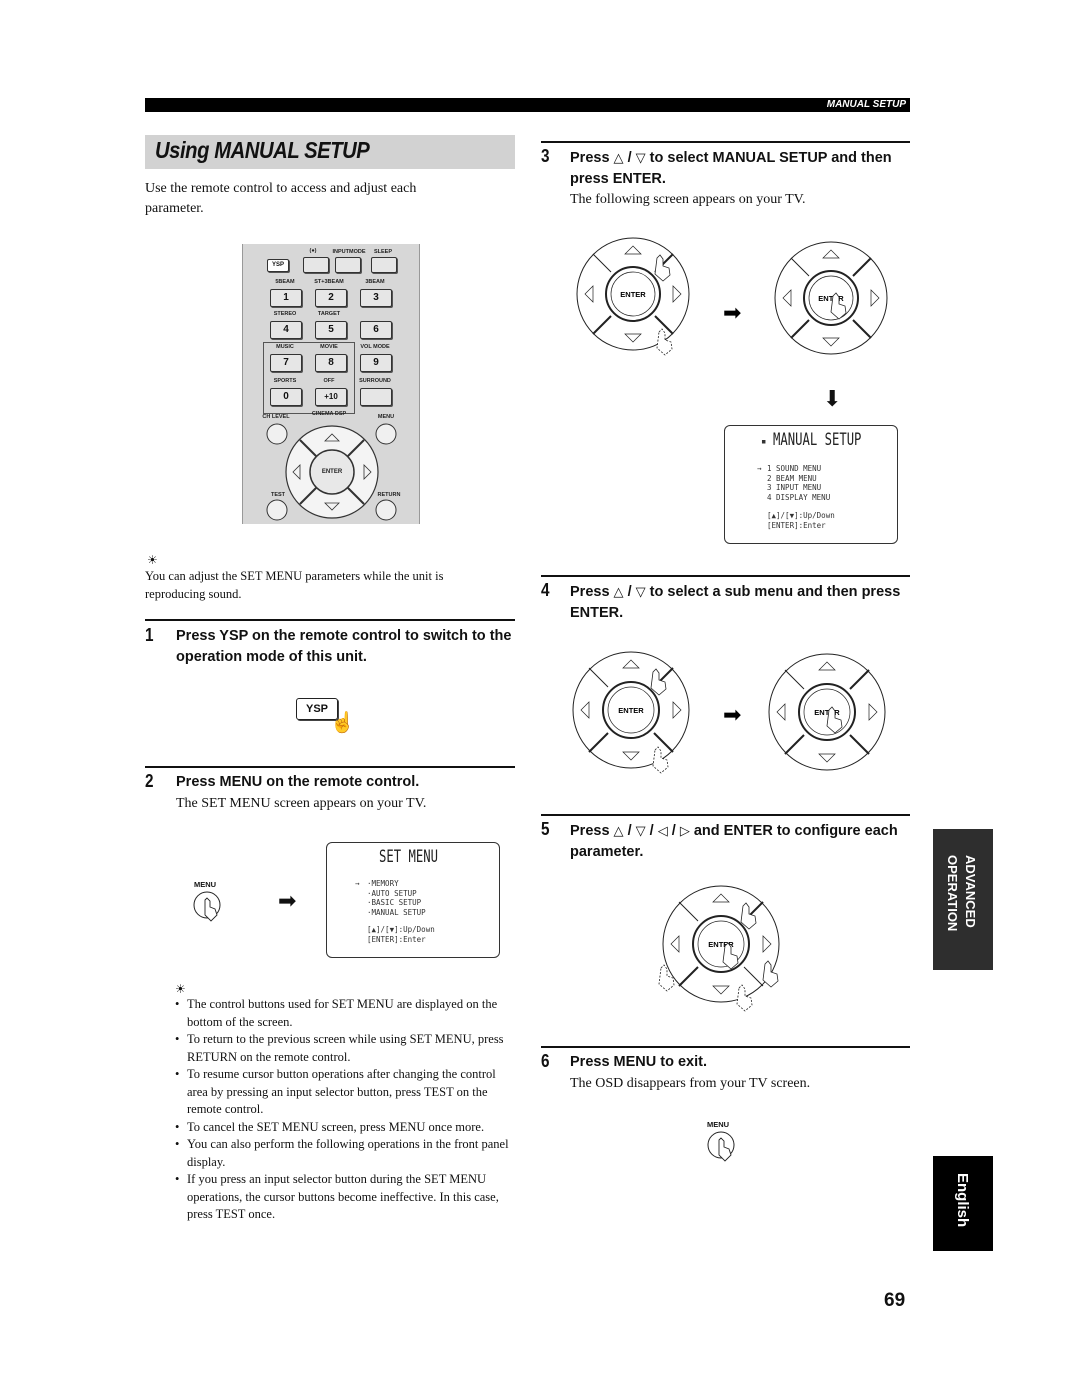 This screenshot has height=1397, width=1080. Describe the element at coordinates (386, 434) in the screenshot. I see `menu-button` at that location.